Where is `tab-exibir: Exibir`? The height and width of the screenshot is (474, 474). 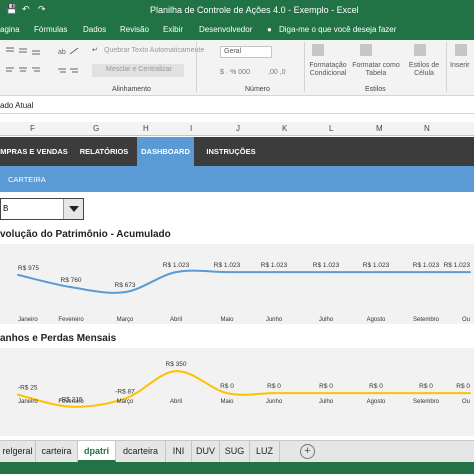
tab-exibir: Exibir is located at coordinates (173, 29).